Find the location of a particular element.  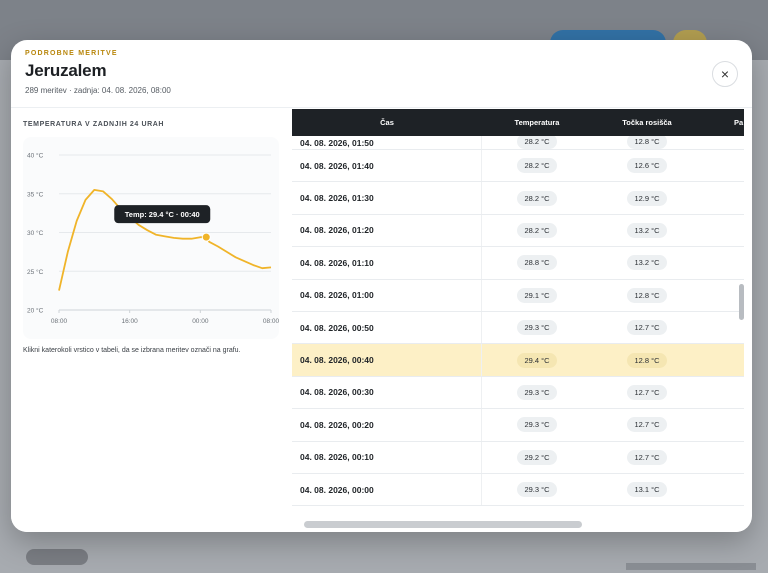

row-temperature: 28.8 °C is located at coordinates (537, 263).